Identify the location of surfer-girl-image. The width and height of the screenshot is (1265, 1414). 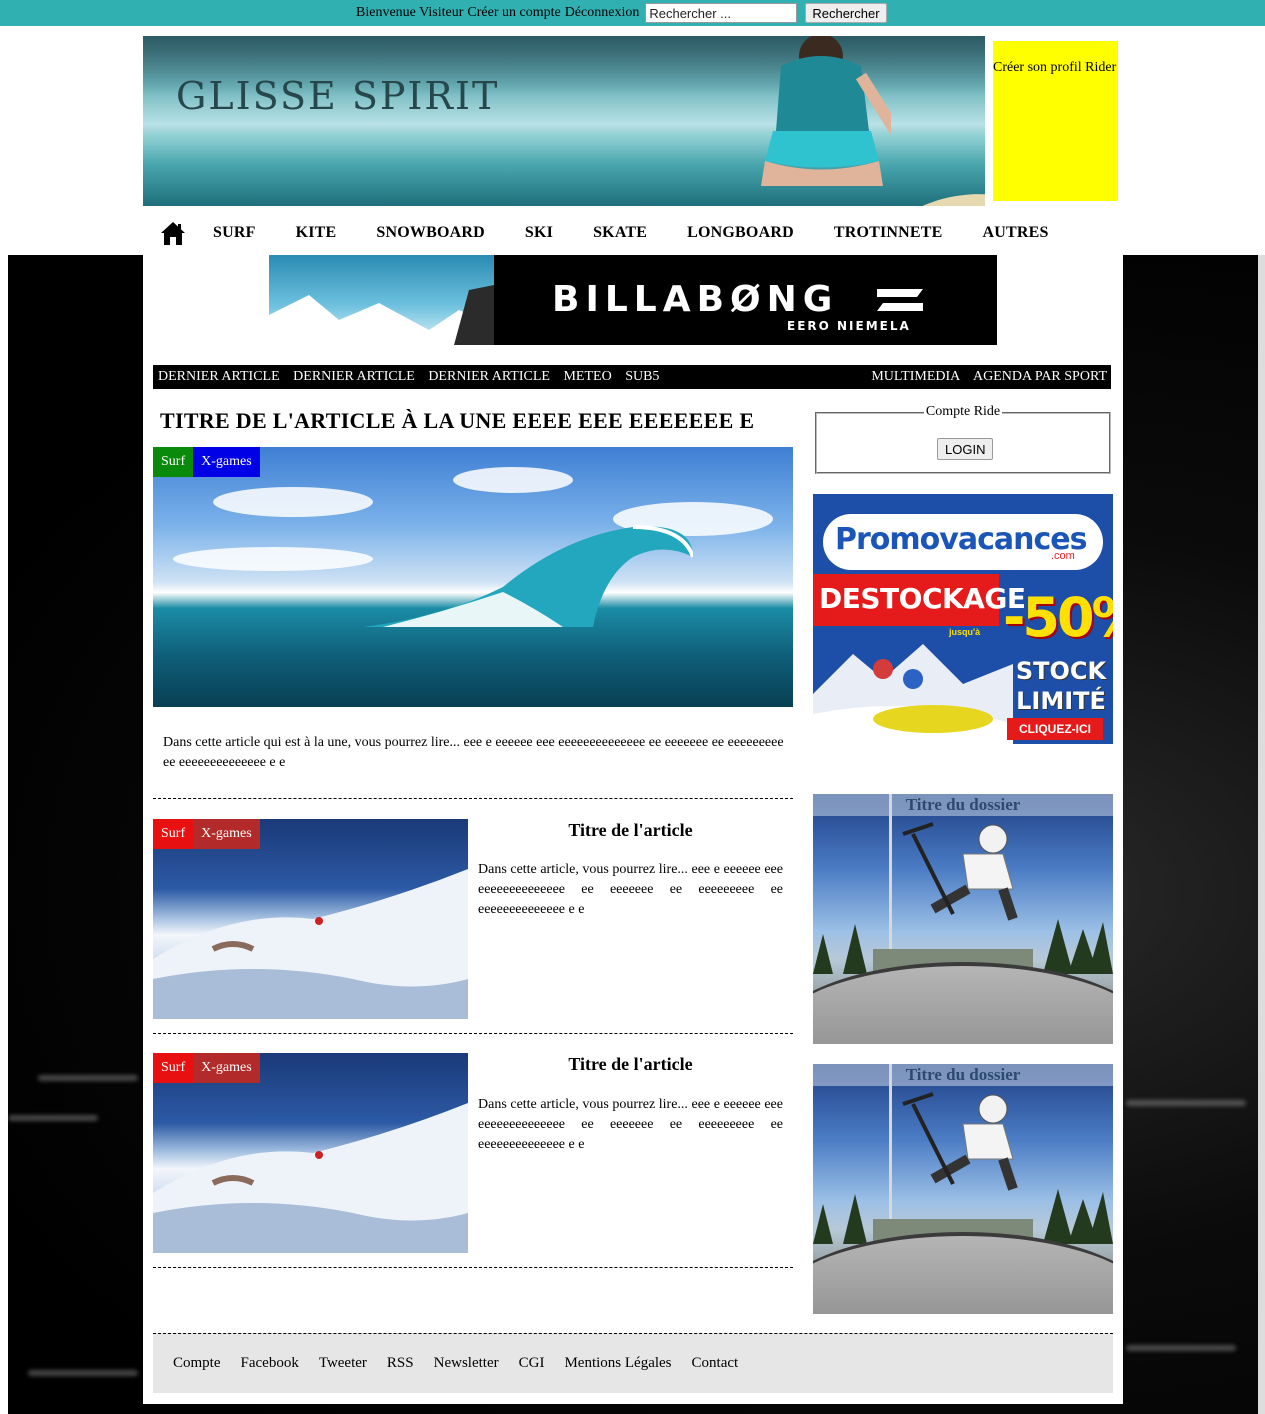
(826, 111).